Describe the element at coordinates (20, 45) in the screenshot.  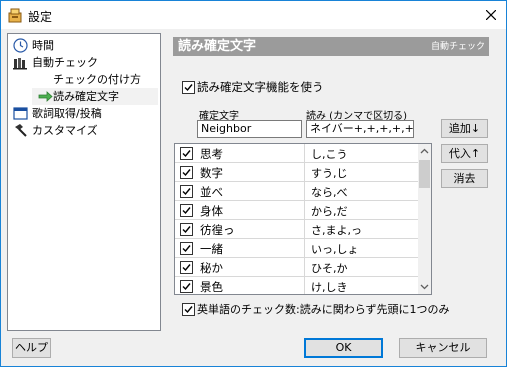
I see `clock-icon` at that location.